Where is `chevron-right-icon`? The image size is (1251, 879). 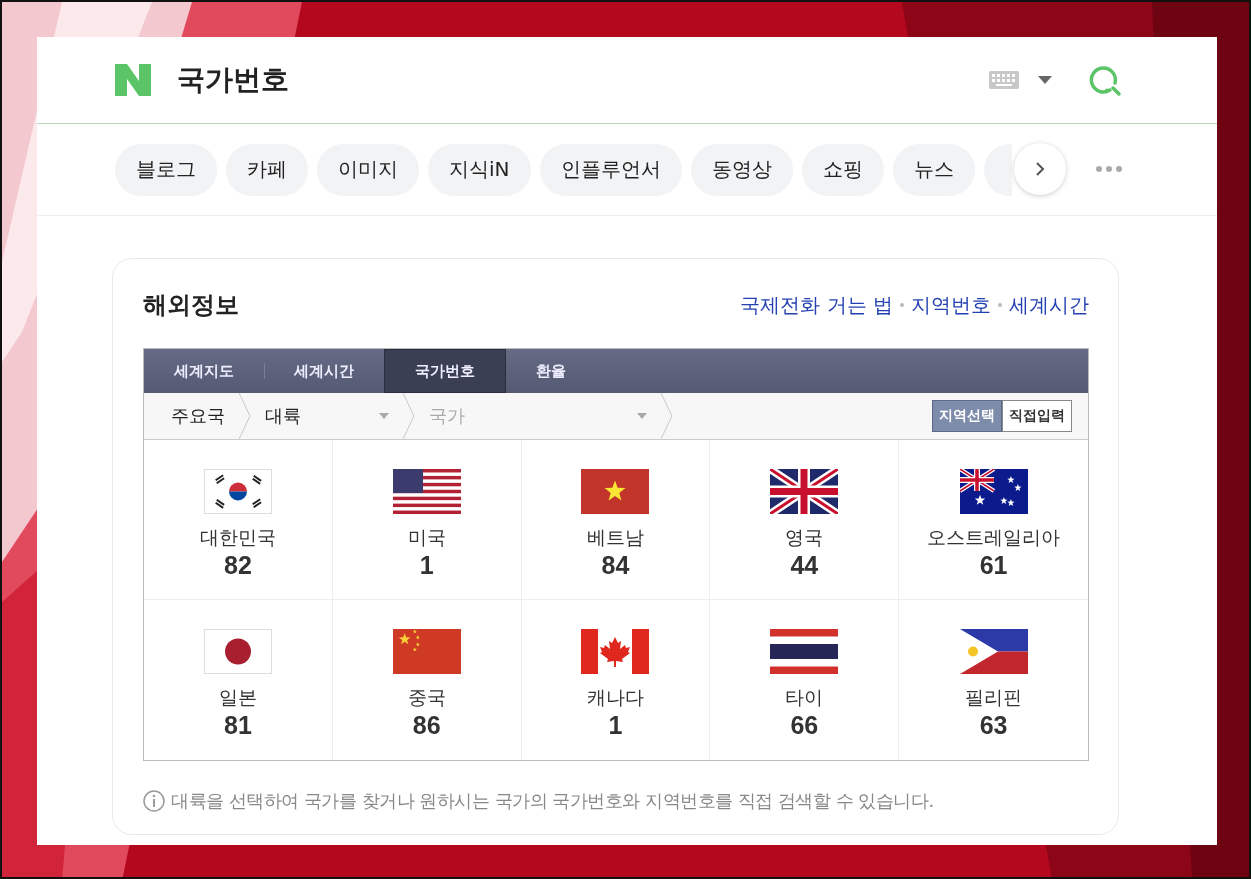 chevron-right-icon is located at coordinates (1040, 169).